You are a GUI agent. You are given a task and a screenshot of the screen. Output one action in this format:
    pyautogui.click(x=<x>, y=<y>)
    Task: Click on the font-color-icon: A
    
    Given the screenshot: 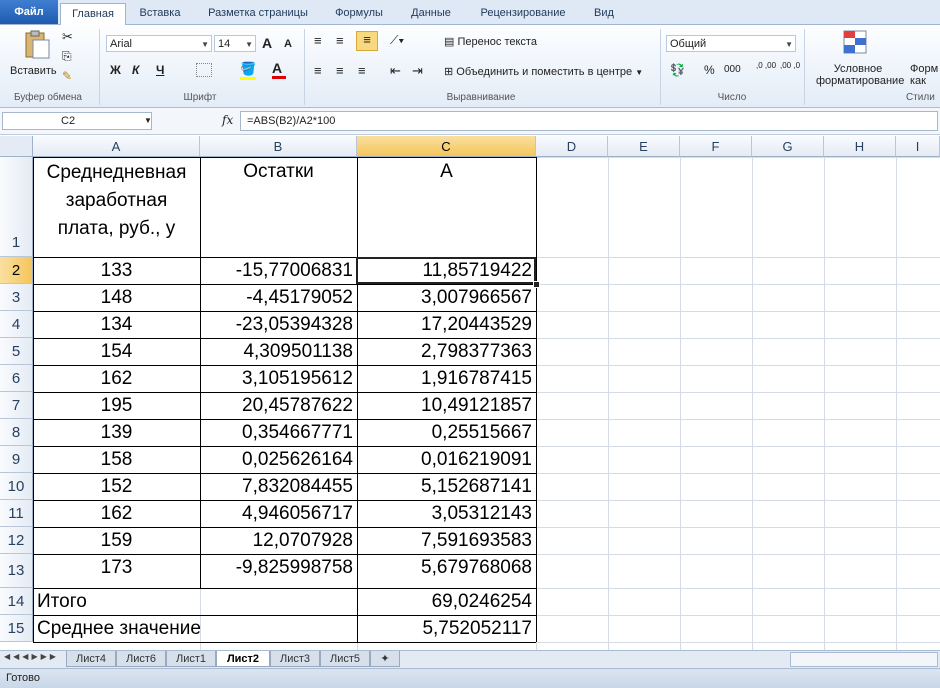 What is the action you would take?
    pyautogui.click(x=279, y=69)
    